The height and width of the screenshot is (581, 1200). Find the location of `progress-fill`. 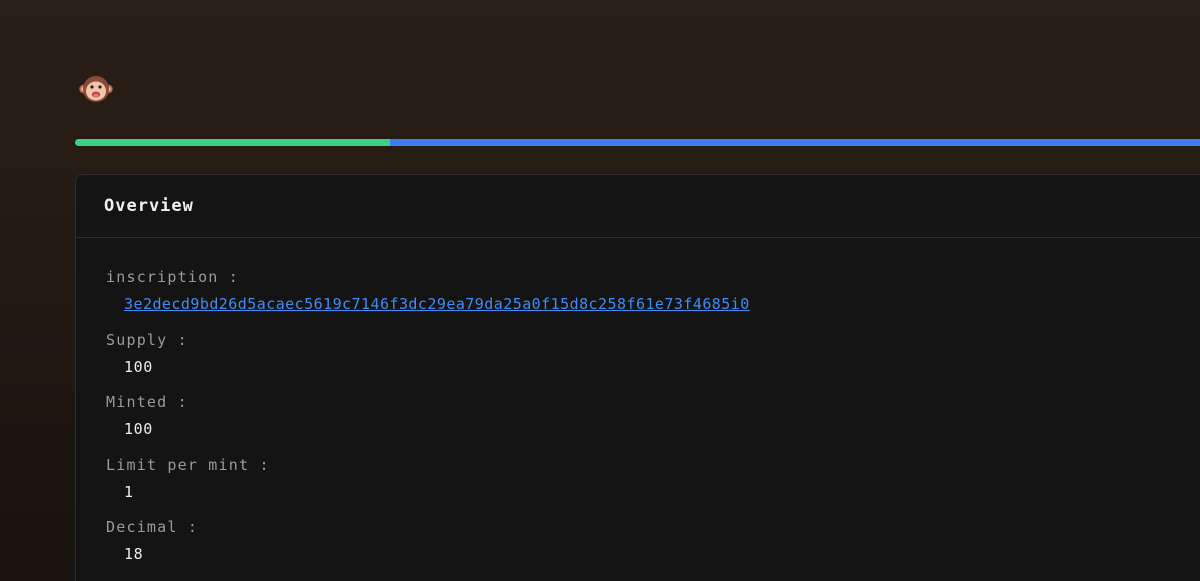

progress-fill is located at coordinates (232, 142).